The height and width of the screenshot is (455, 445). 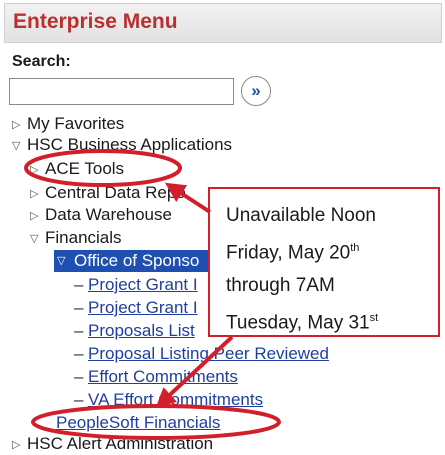 I want to click on search-go-button: », so click(x=256, y=91).